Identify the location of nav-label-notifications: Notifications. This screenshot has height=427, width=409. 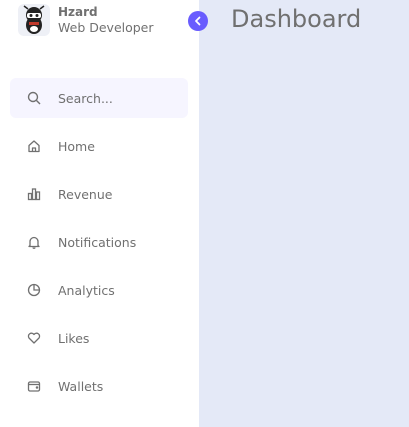
(97, 242).